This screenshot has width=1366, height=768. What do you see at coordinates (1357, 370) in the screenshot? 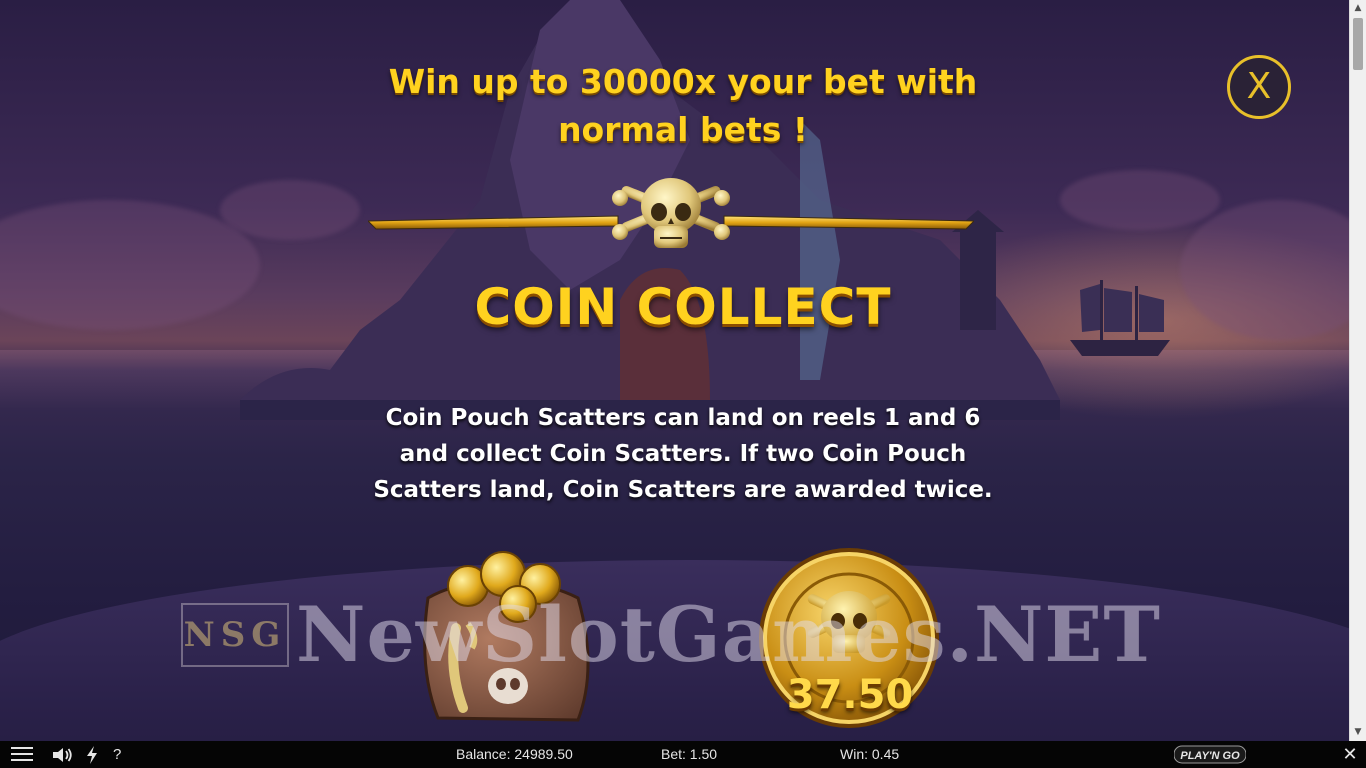
I see `page-scrollbar: ▲ ▼` at bounding box center [1357, 370].